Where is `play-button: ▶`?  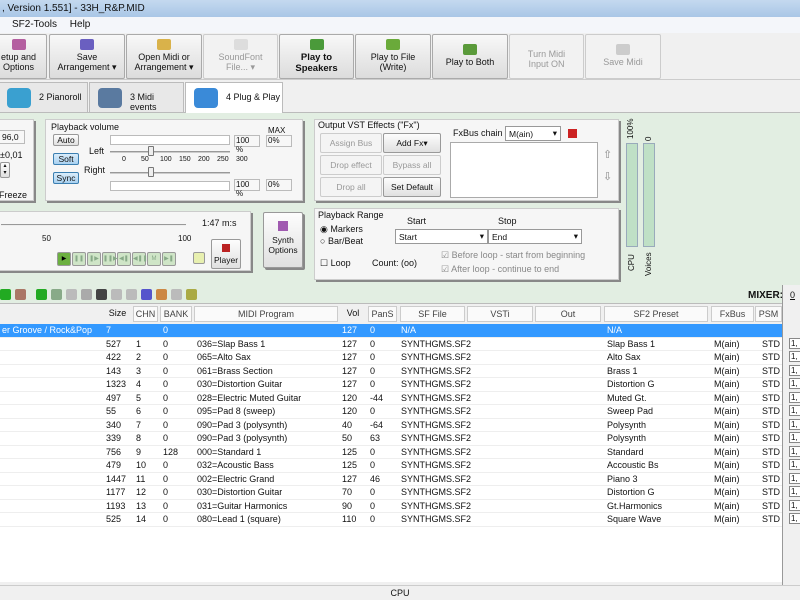 play-button: ▶ is located at coordinates (64, 259).